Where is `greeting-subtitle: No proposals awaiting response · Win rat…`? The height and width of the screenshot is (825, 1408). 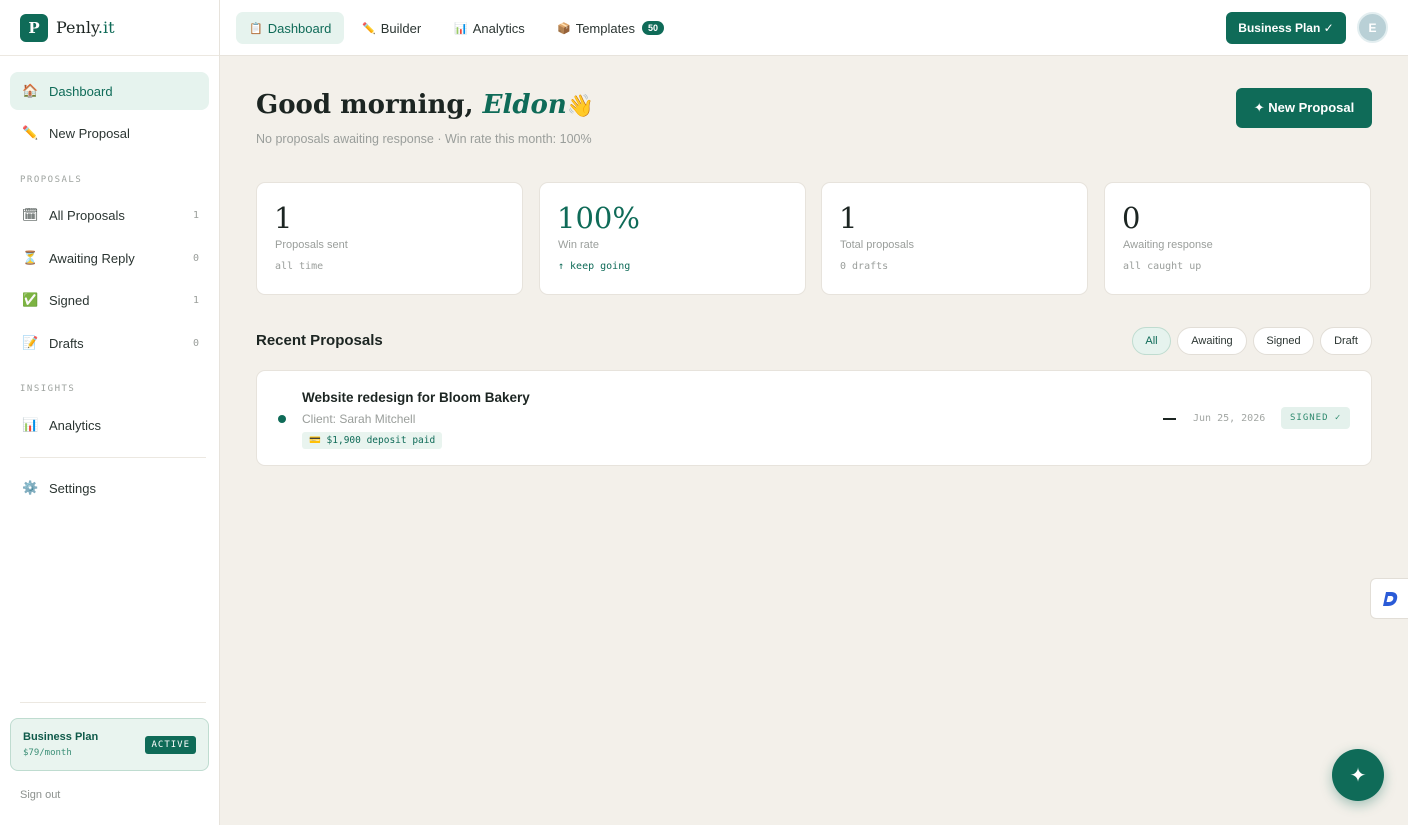 greeting-subtitle: No proposals awaiting response · Win rat… is located at coordinates (424, 139).